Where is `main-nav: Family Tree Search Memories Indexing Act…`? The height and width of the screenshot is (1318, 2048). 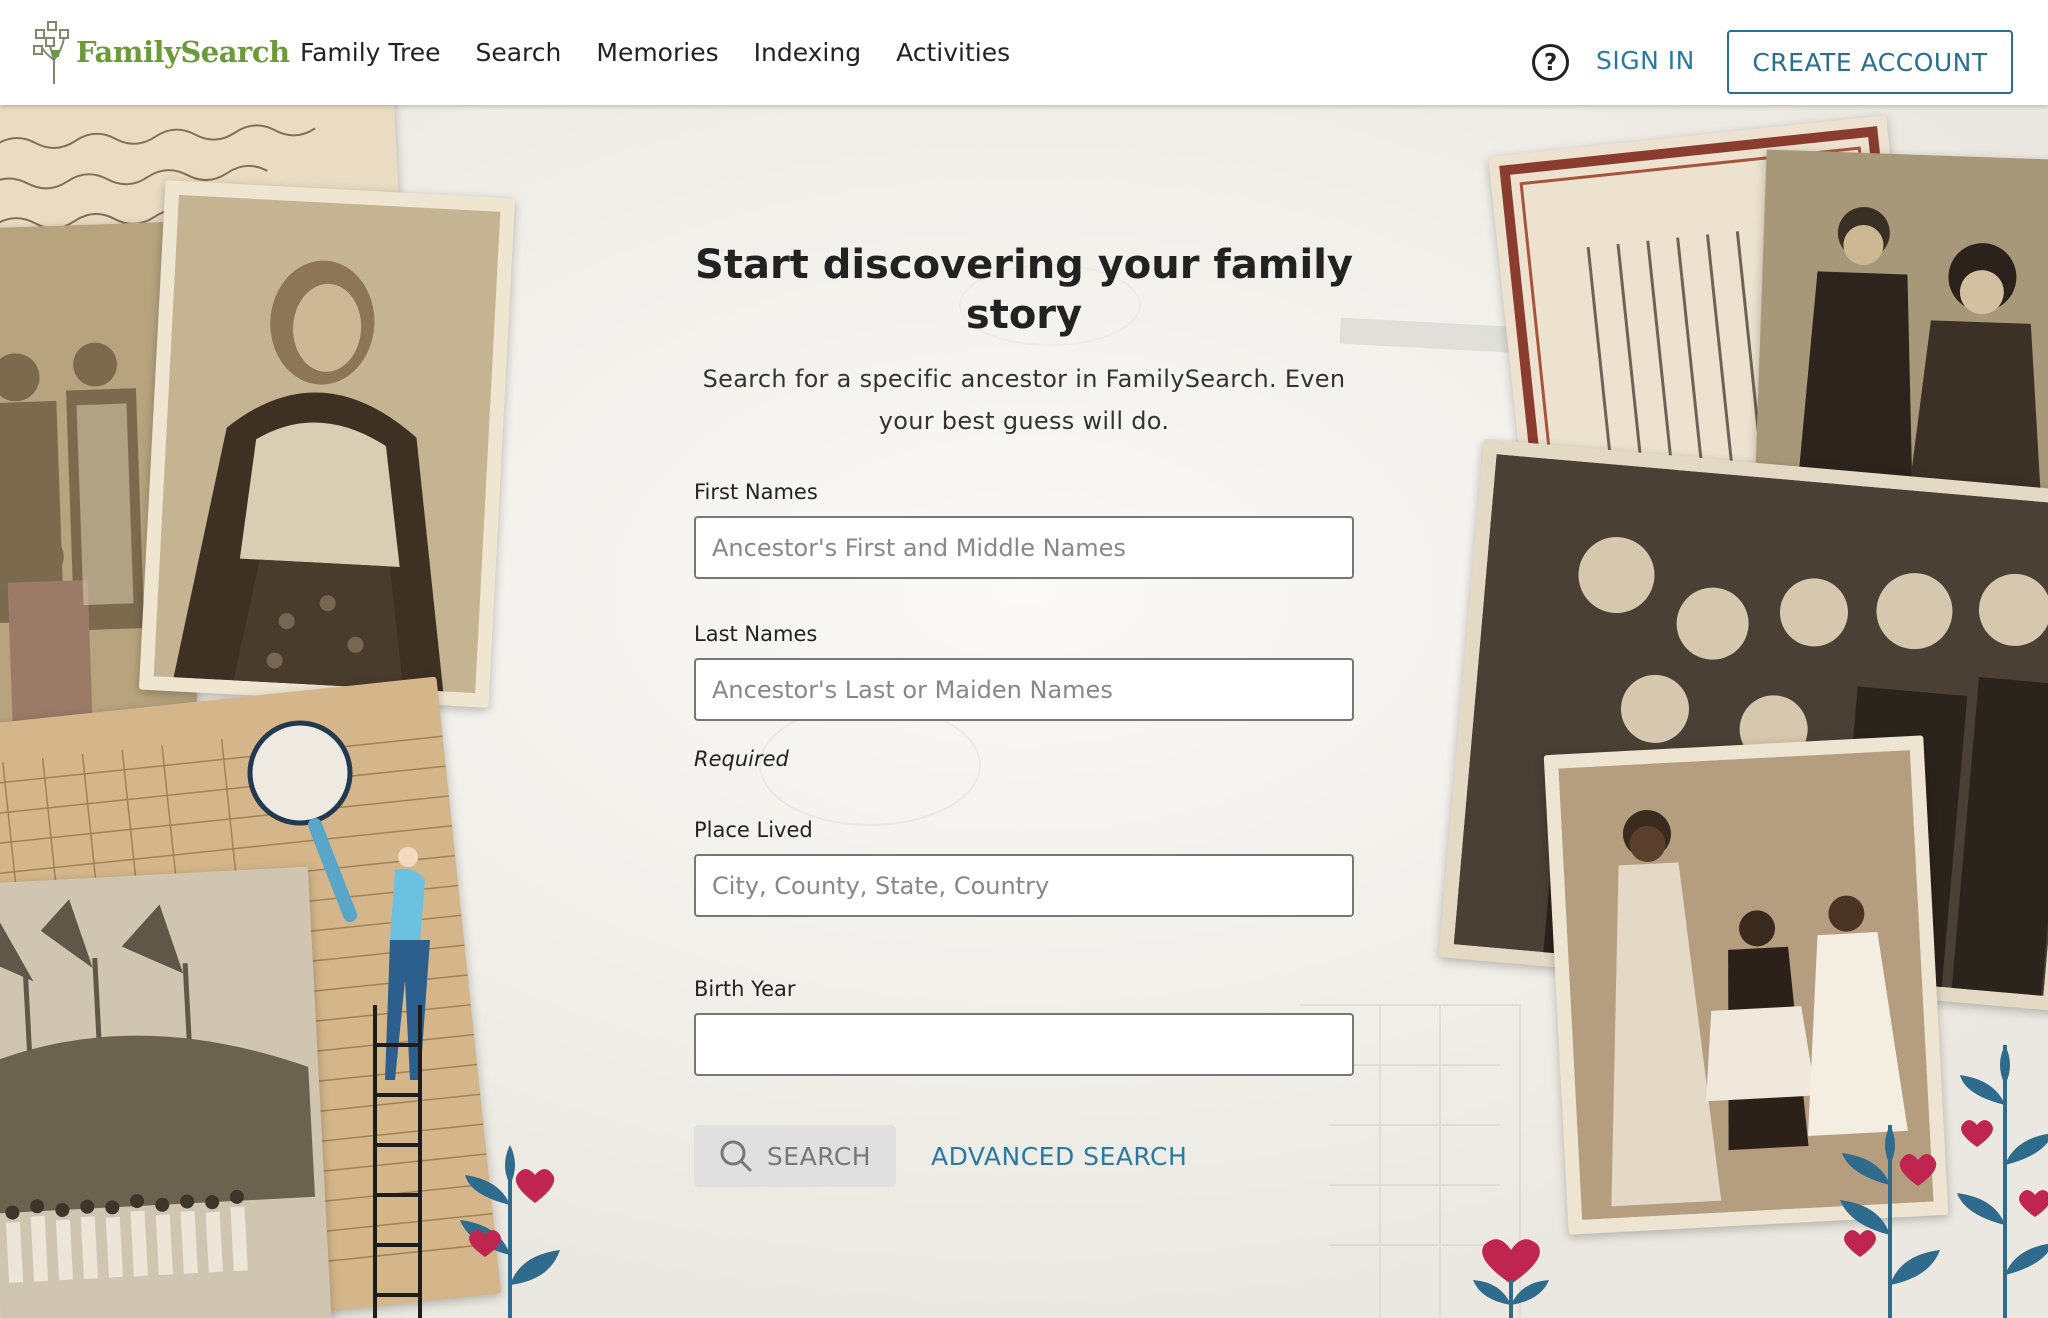
main-nav: Family Tree Search Memories Indexing Act… is located at coordinates (672, 52).